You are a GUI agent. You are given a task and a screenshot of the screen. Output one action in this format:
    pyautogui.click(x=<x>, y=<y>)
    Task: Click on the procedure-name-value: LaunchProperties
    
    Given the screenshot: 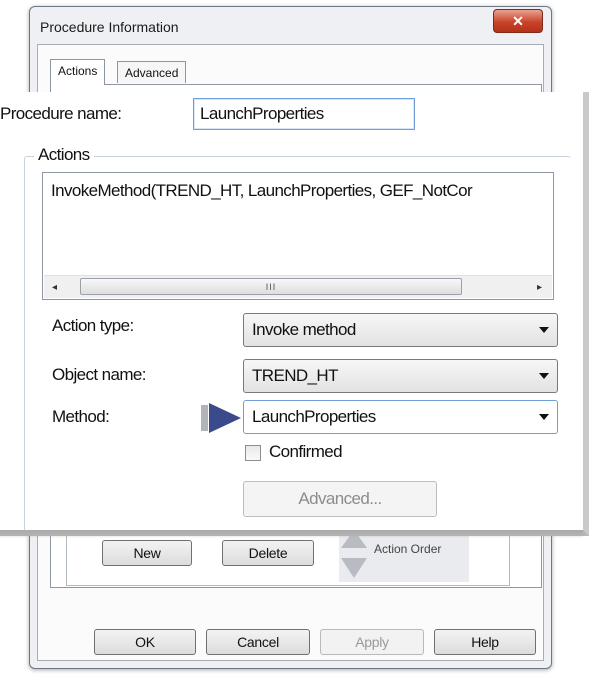 What is the action you would take?
    pyautogui.click(x=262, y=113)
    